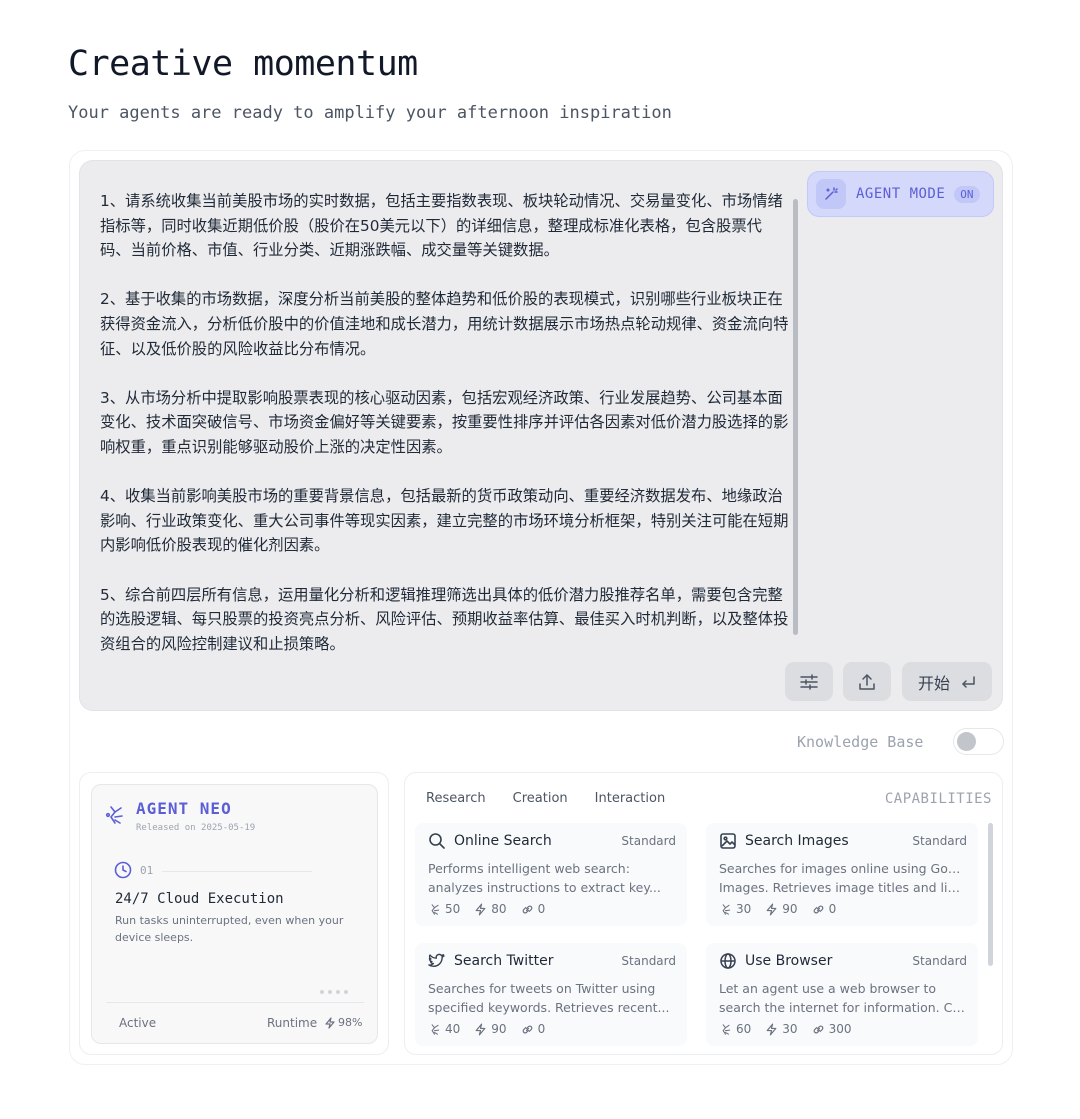  What do you see at coordinates (728, 841) in the screenshot?
I see `image-icon` at bounding box center [728, 841].